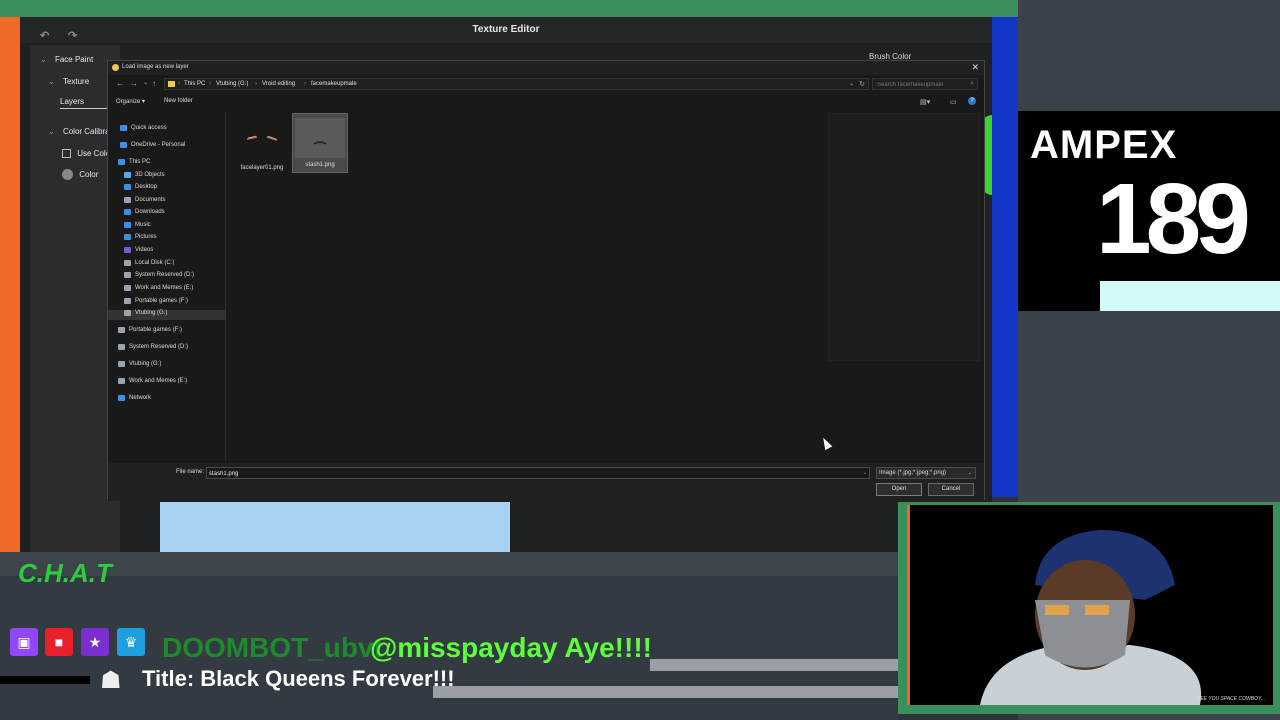  Describe the element at coordinates (922, 84) in the screenshot. I see `search-input` at that location.